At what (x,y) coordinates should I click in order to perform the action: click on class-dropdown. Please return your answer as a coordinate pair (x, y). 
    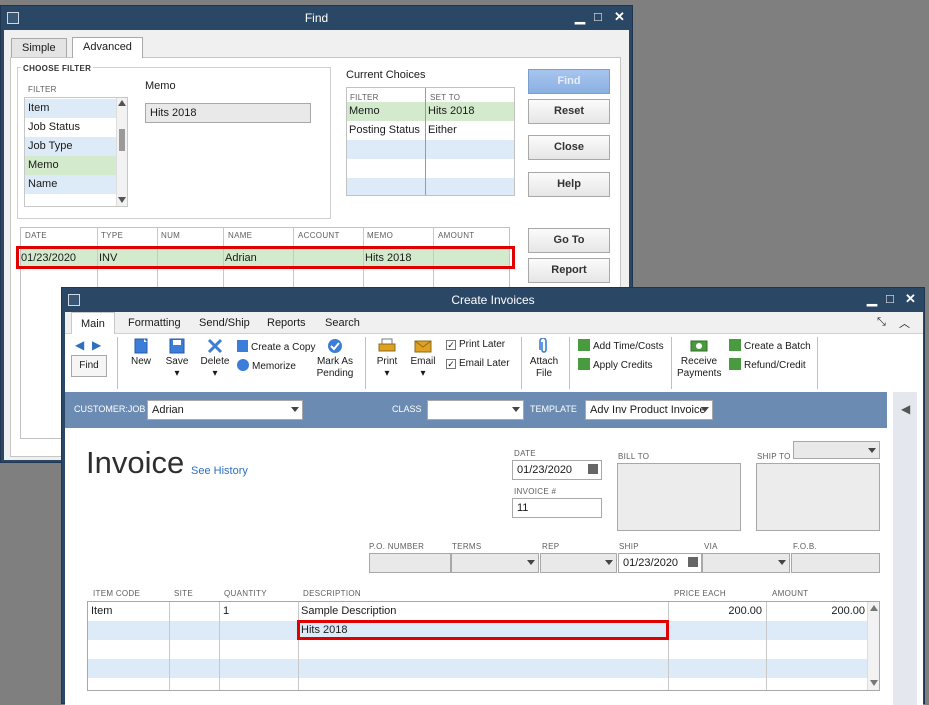
    Looking at the image, I should click on (475, 410).